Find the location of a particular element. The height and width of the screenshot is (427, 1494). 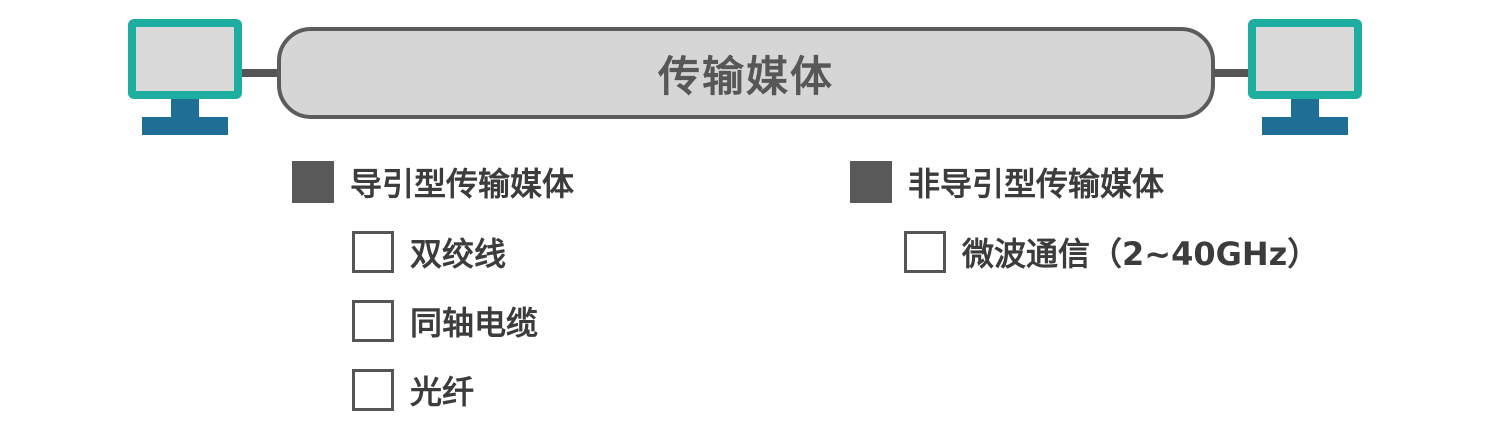

computer-left-icon is located at coordinates (185, 77).